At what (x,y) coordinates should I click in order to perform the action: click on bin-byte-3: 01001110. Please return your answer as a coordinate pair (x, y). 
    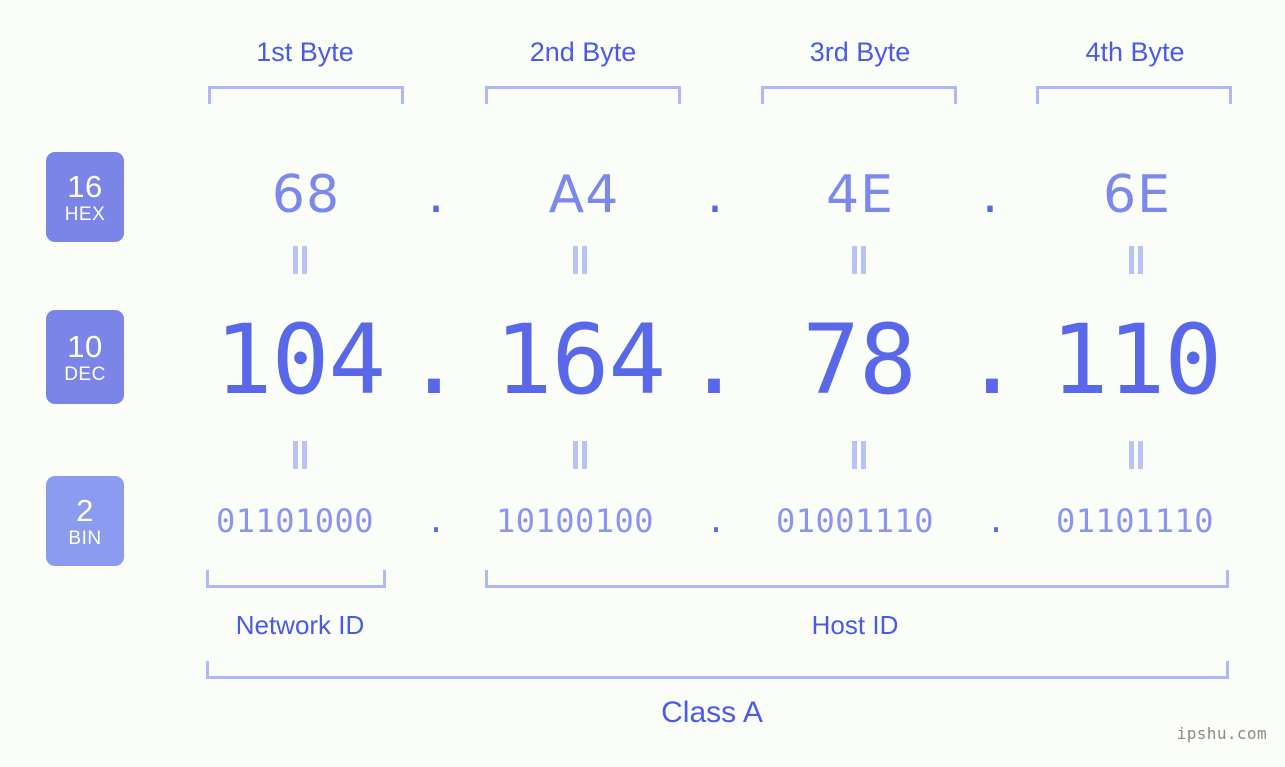
    Looking at the image, I should click on (855, 521).